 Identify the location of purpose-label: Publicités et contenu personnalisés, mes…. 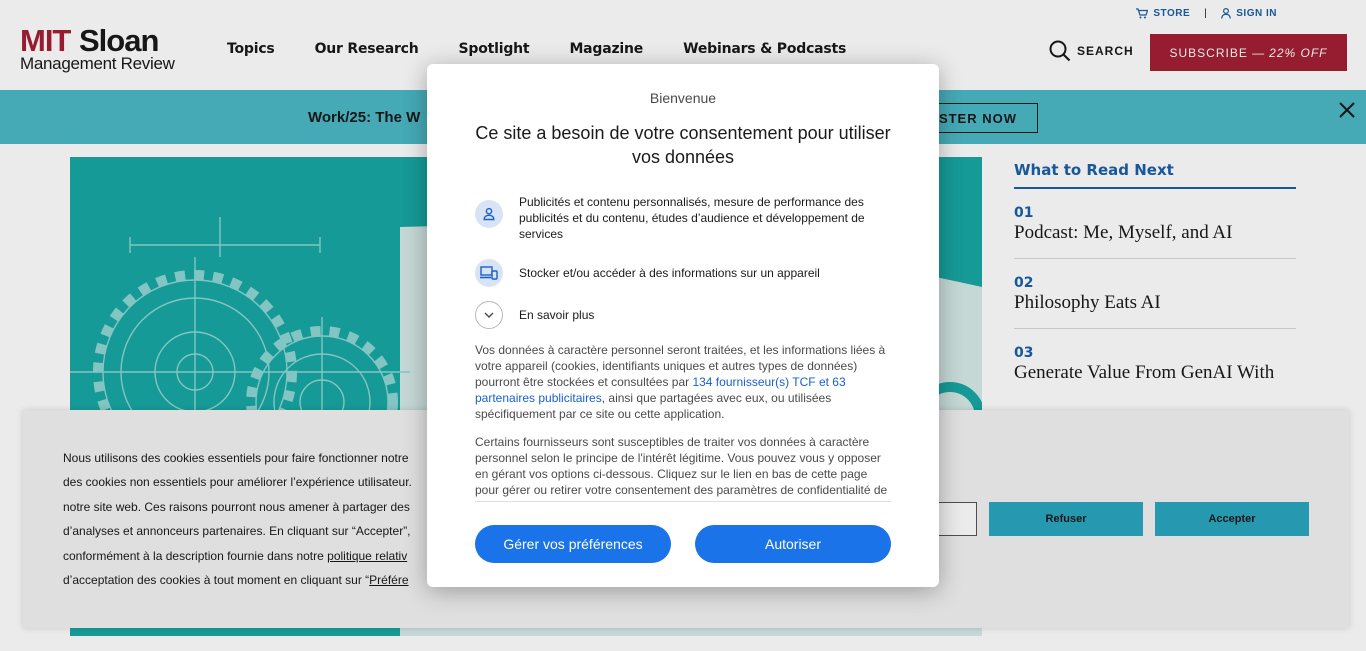
(692, 218).